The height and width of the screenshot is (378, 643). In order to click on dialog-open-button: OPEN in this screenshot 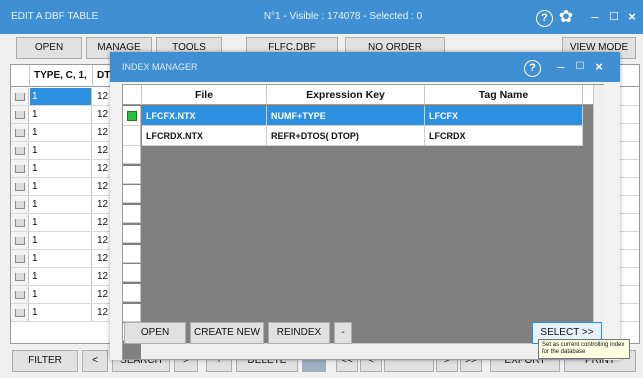, I will do `click(155, 333)`.